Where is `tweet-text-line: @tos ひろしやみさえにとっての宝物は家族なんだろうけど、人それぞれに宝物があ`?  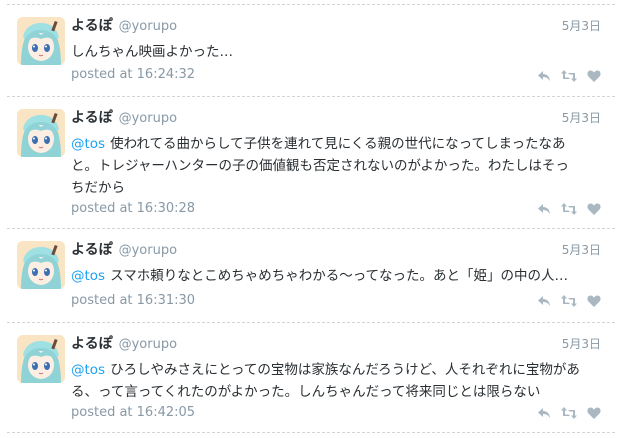 tweet-text-line: @tos ひろしやみさえにとっての宝物は家族なんだろうけど、人それぞれに宝物があ is located at coordinates (339, 370).